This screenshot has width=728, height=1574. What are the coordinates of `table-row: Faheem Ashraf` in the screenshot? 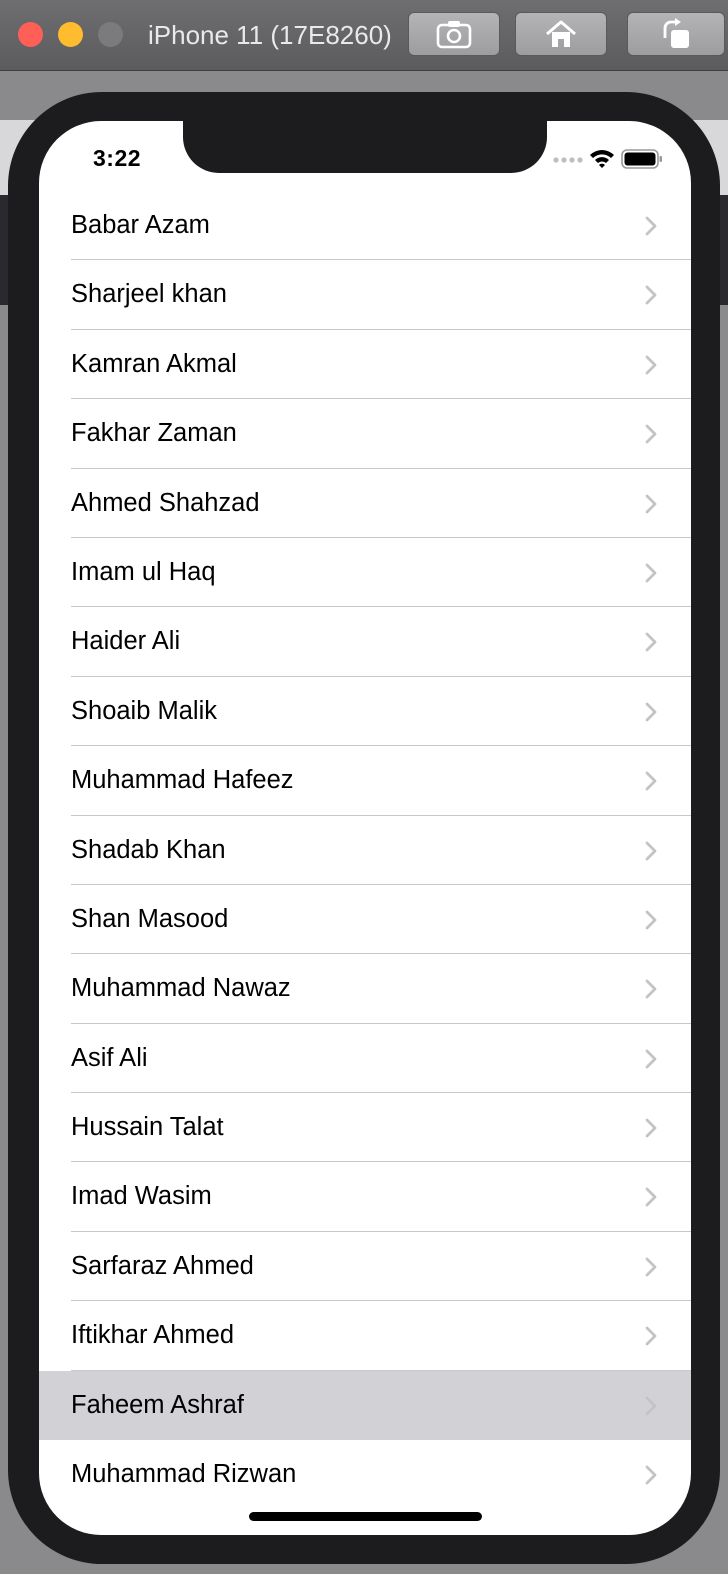 It's located at (365, 1405).